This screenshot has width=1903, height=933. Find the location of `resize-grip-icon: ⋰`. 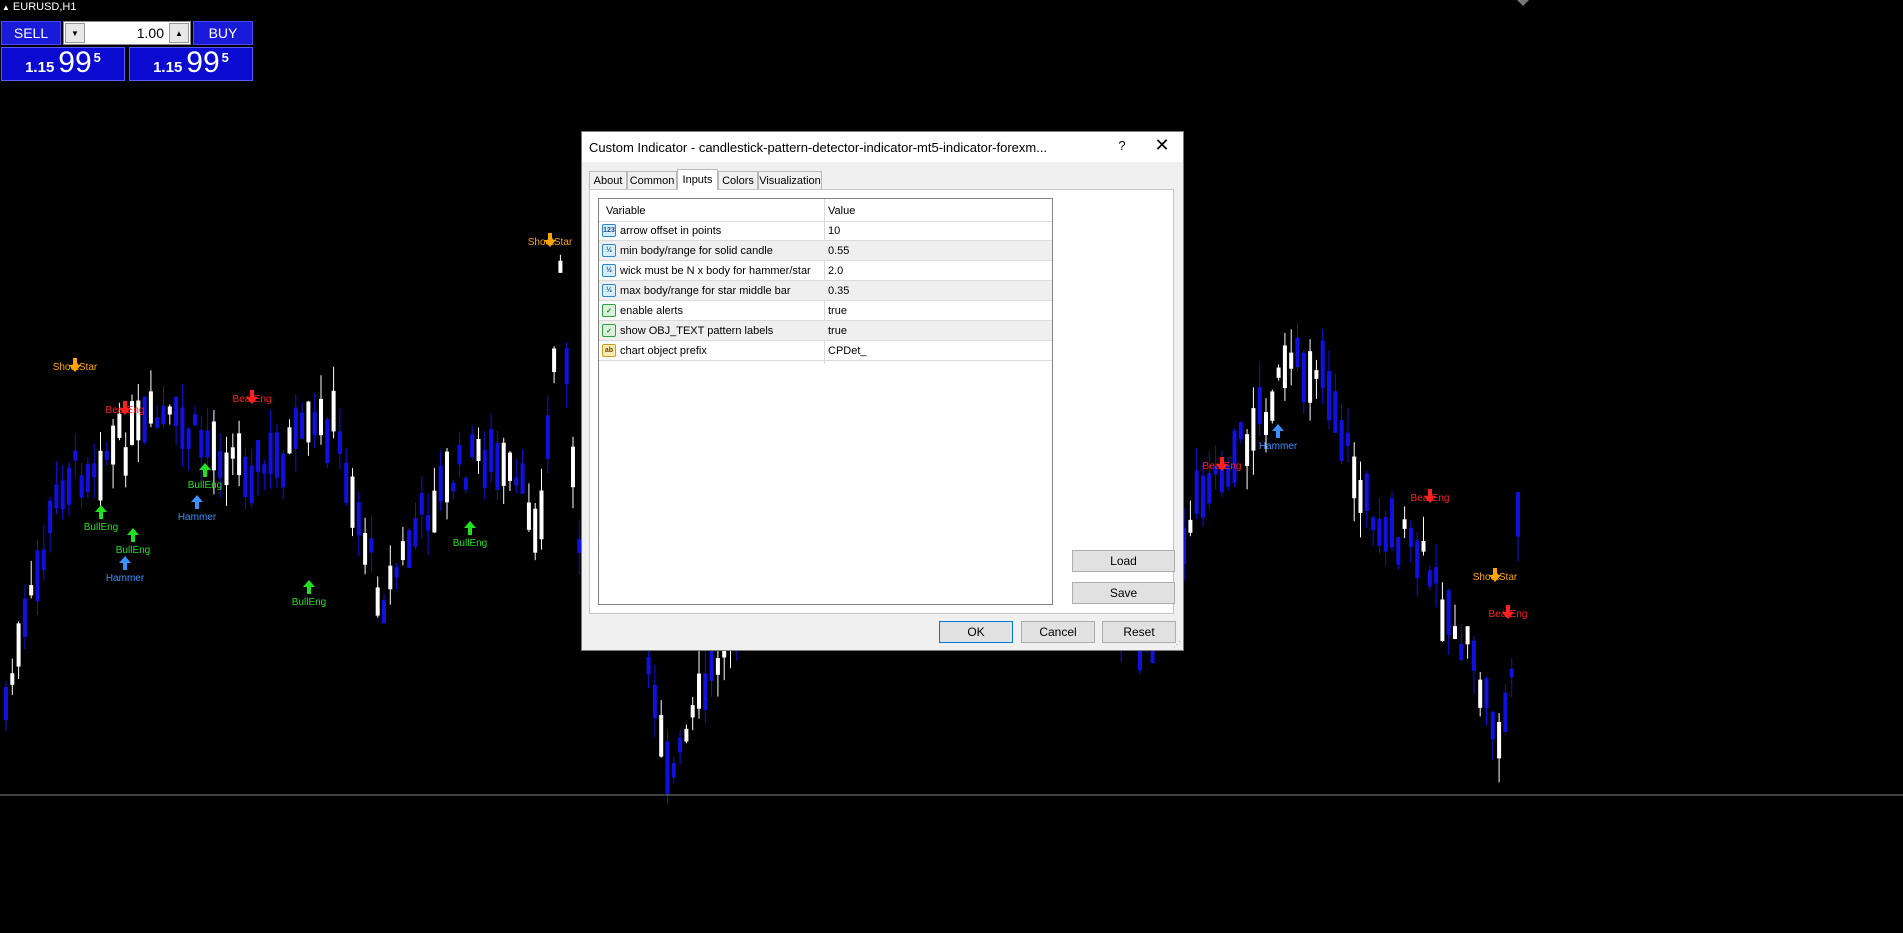

resize-grip-icon: ⋰ is located at coordinates (1177, 644).